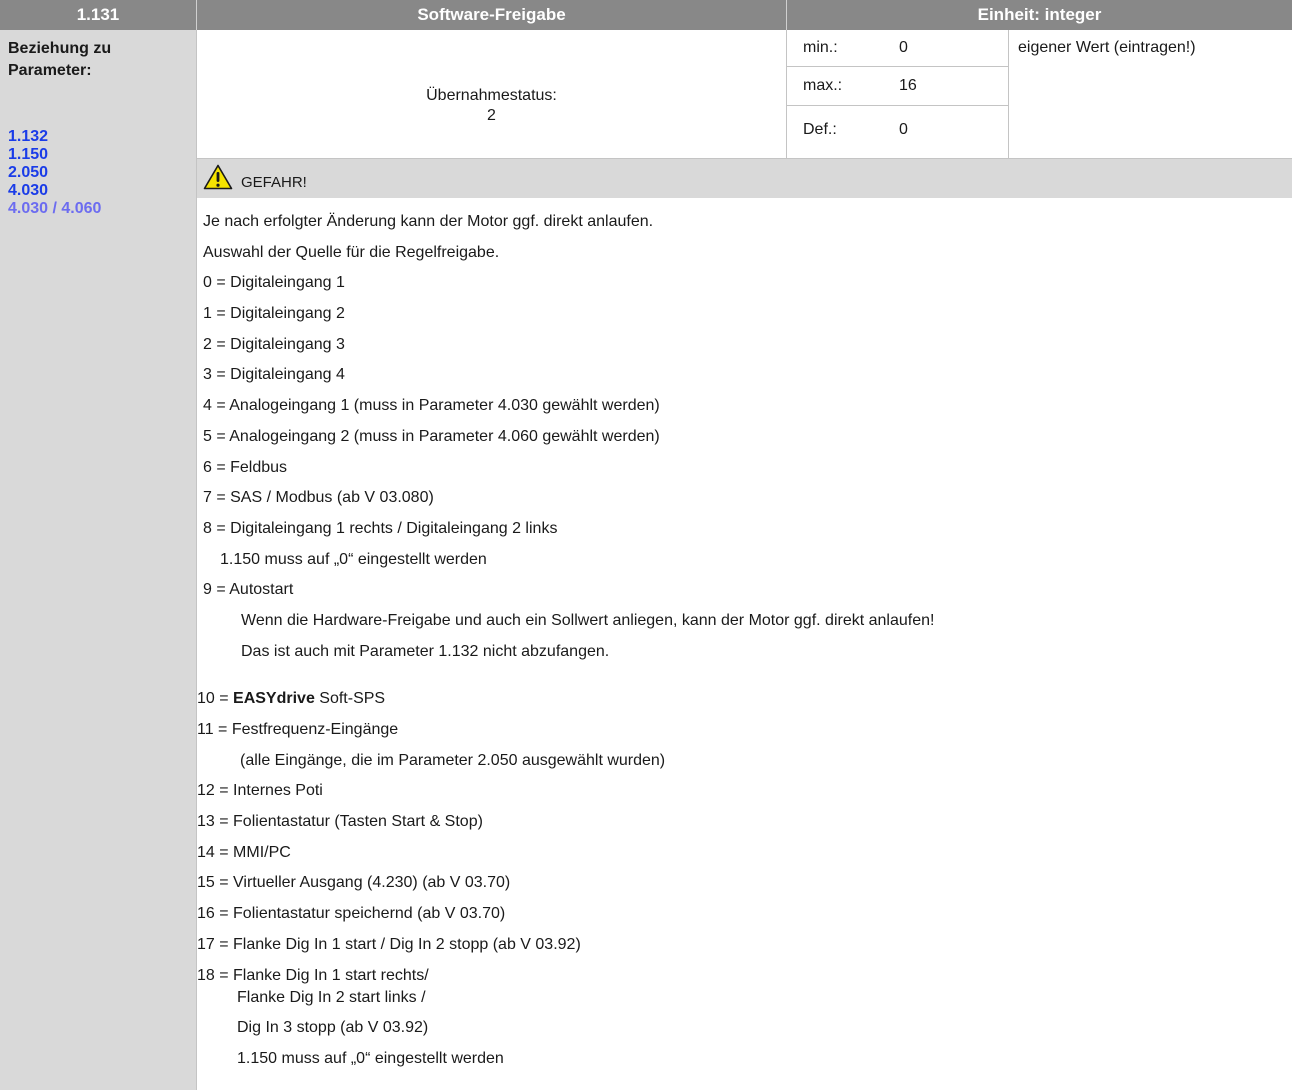  Describe the element at coordinates (54, 209) in the screenshot. I see `link-parameter-4-030-4-060: 4.030 / 4.060` at that location.